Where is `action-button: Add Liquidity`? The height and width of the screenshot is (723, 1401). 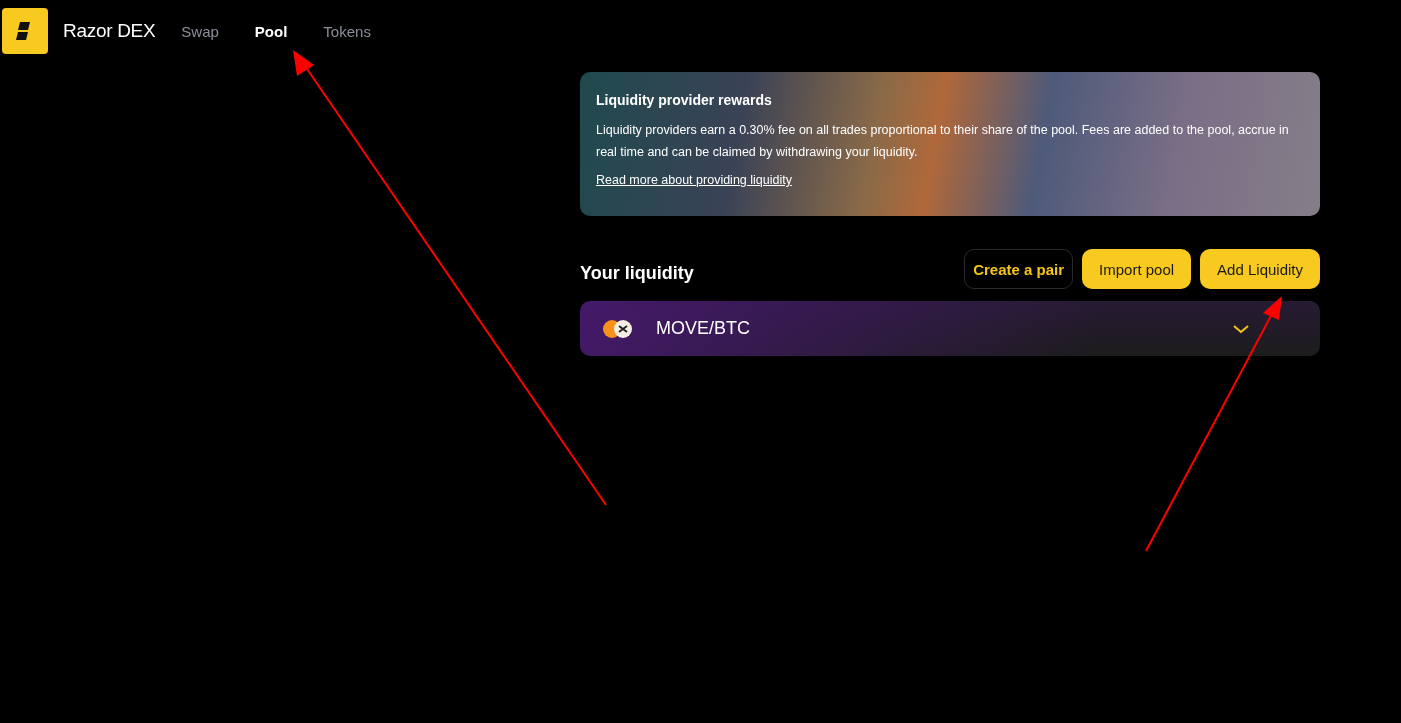
action-button: Add Liquidity is located at coordinates (1260, 269).